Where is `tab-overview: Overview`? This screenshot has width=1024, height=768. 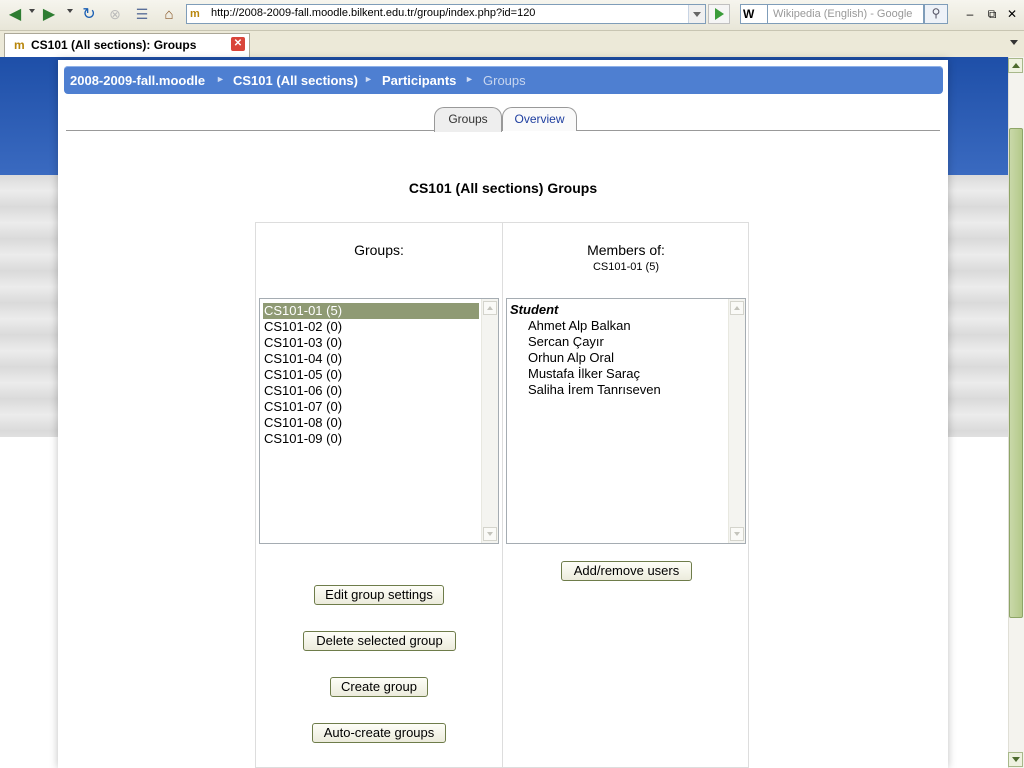 tab-overview: Overview is located at coordinates (539, 119).